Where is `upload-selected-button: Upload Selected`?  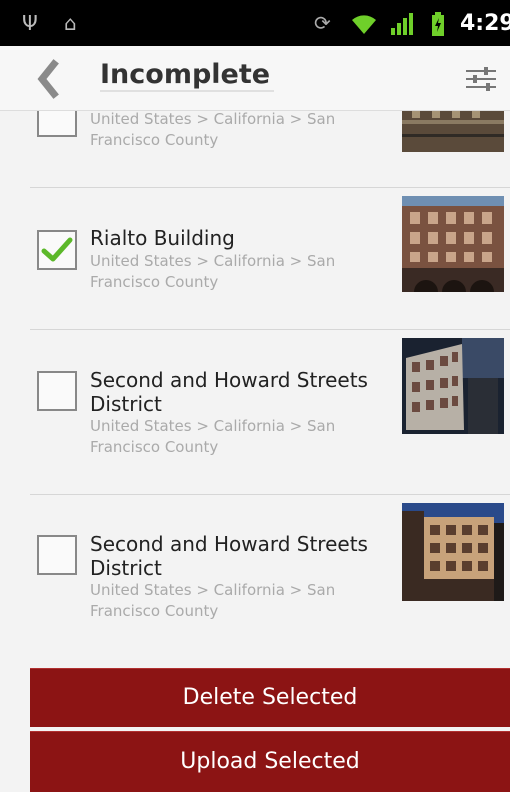 upload-selected-button: Upload Selected is located at coordinates (270, 761).